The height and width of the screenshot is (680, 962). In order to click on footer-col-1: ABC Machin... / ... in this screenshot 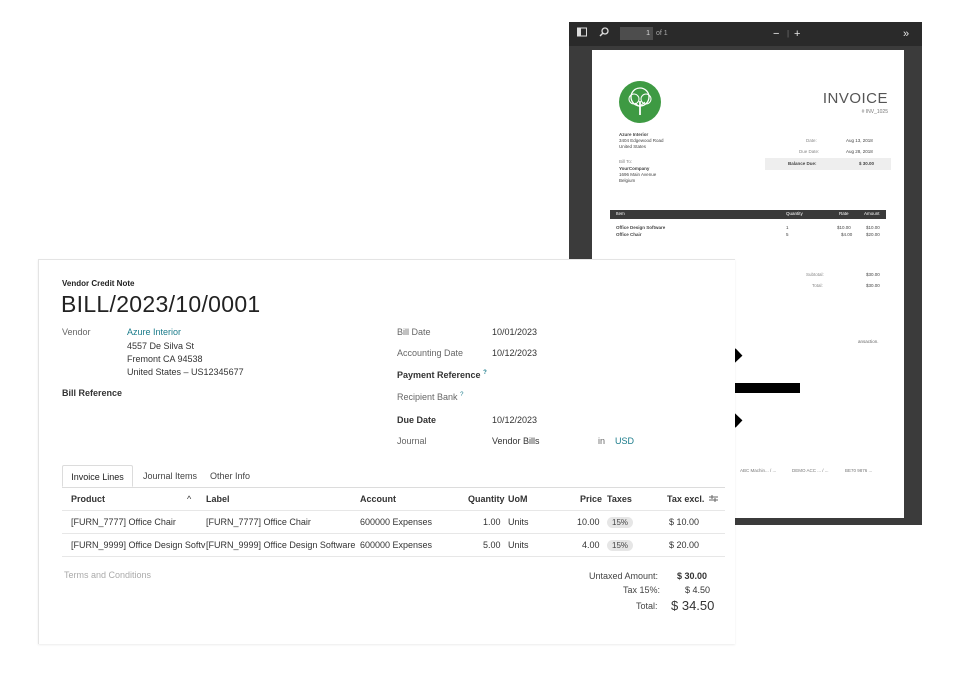, I will do `click(758, 470)`.